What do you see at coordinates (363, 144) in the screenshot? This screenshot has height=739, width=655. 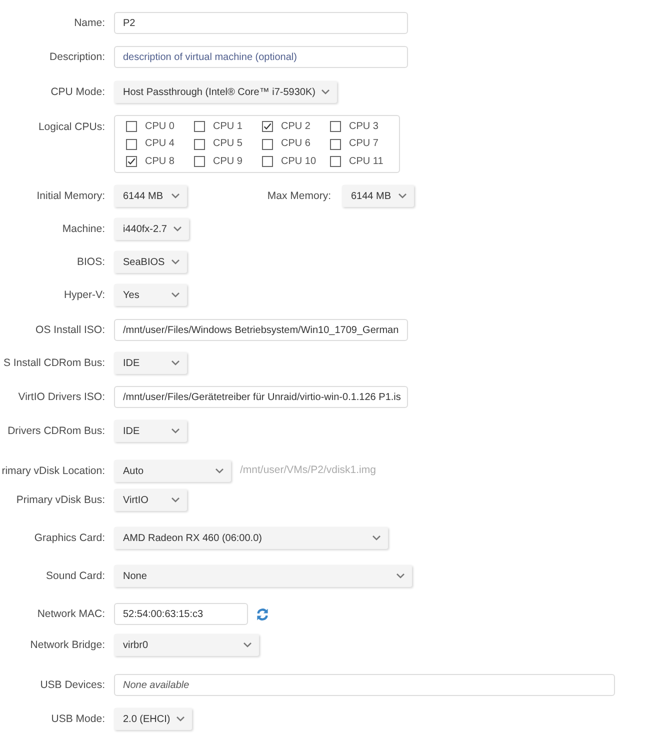 I see `checkbox-label: CPU 7` at bounding box center [363, 144].